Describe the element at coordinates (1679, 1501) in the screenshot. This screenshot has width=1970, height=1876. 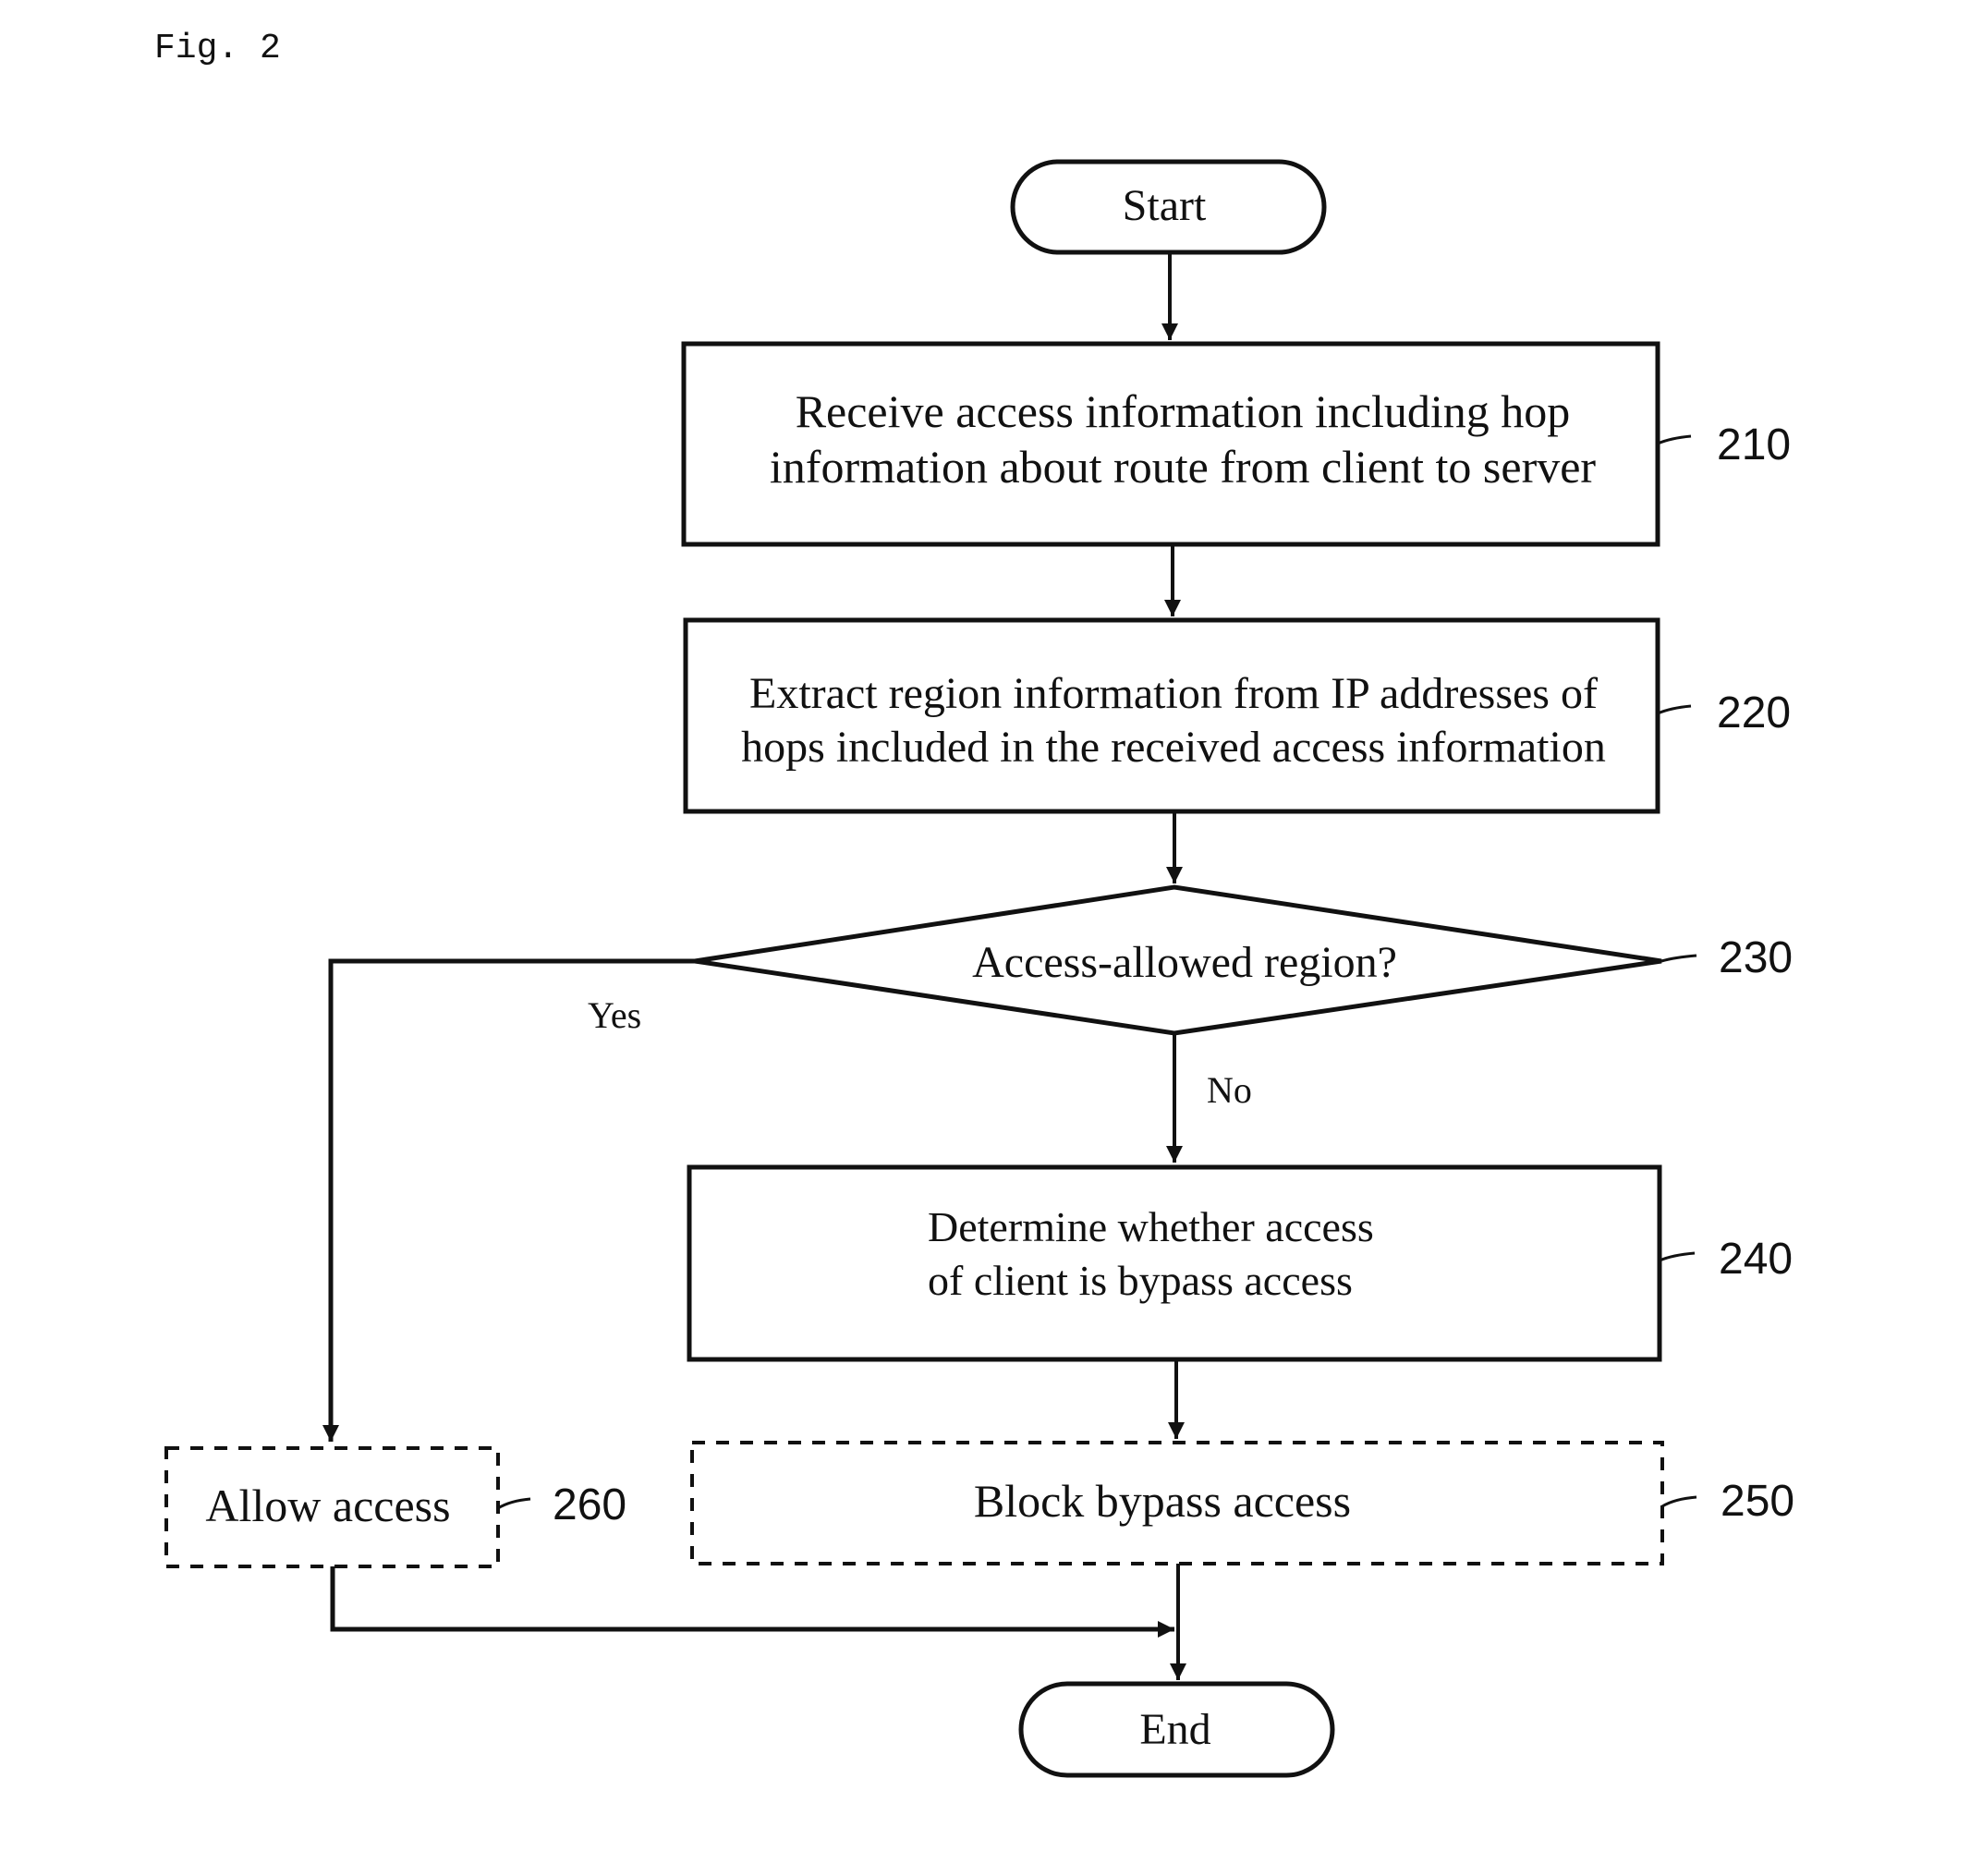
I see `step-250-leader-line` at that location.